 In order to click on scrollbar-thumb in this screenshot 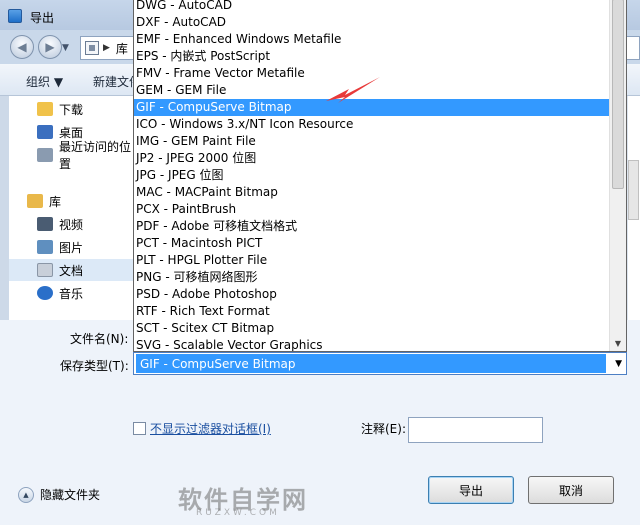, I will do `click(618, 94)`.